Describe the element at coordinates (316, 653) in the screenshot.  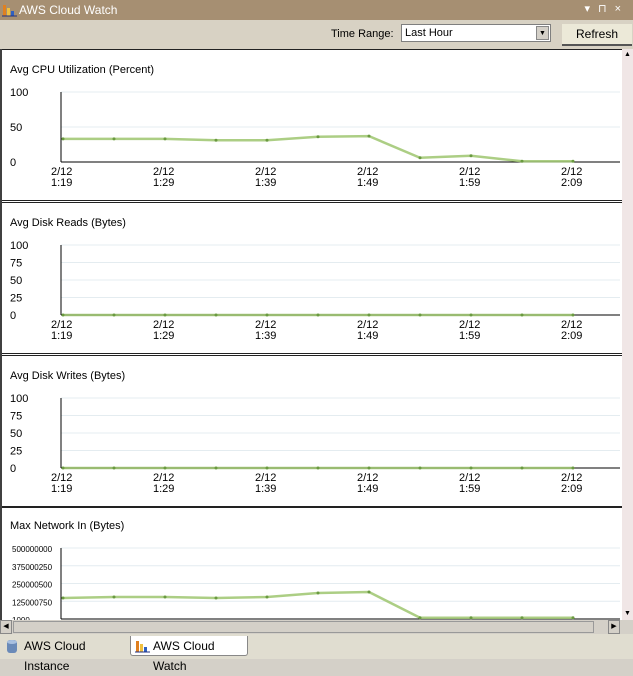
I see `document-tabs: AWS Cloud Instance AWS Cloud Watch` at that location.